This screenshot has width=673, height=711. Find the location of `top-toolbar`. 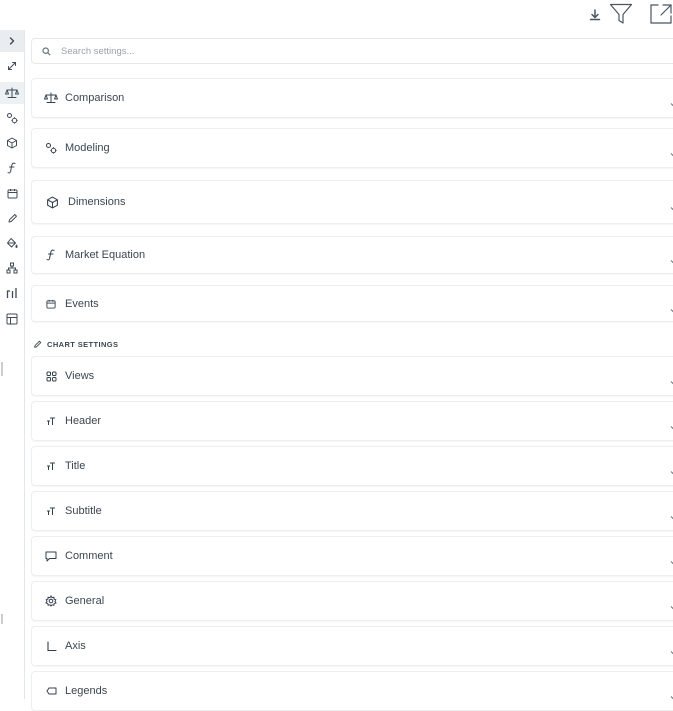

top-toolbar is located at coordinates (336, 15).